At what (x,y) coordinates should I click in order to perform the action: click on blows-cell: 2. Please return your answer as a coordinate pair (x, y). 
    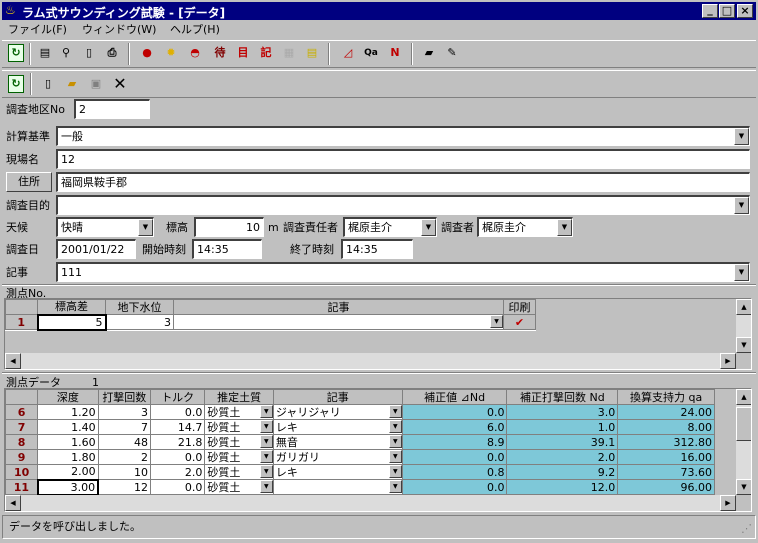
    Looking at the image, I should click on (124, 457).